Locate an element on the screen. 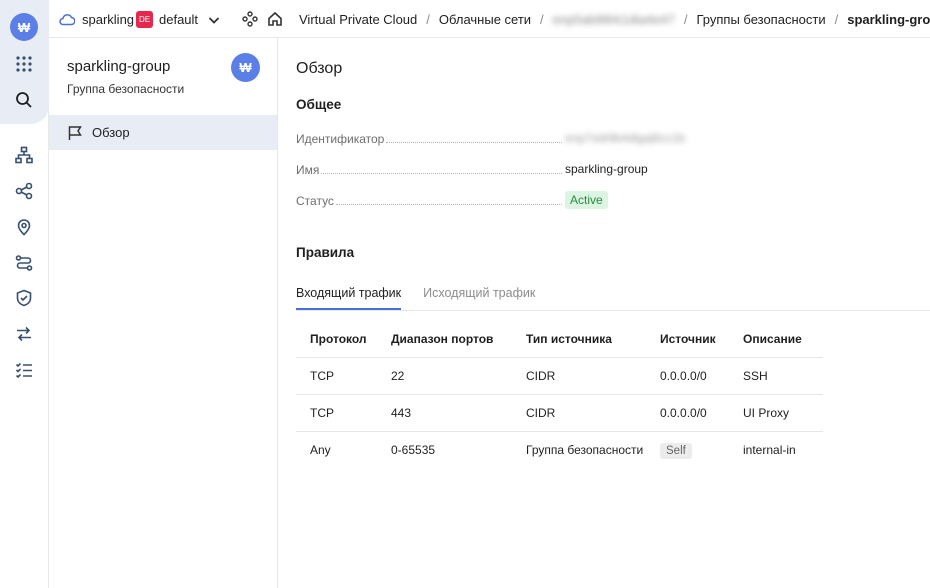  chevron-down-icon is located at coordinates (214, 20).